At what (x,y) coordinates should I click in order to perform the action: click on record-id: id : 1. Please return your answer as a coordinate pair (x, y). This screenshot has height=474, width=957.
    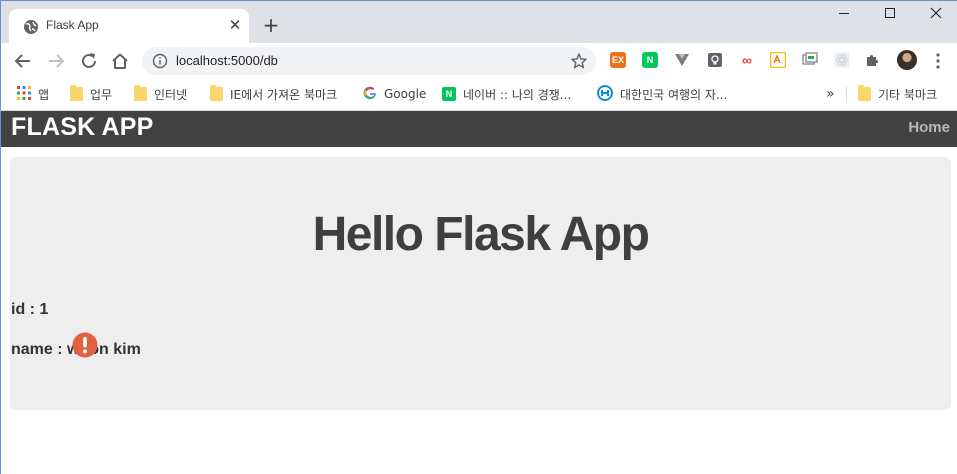
    Looking at the image, I should click on (30, 309).